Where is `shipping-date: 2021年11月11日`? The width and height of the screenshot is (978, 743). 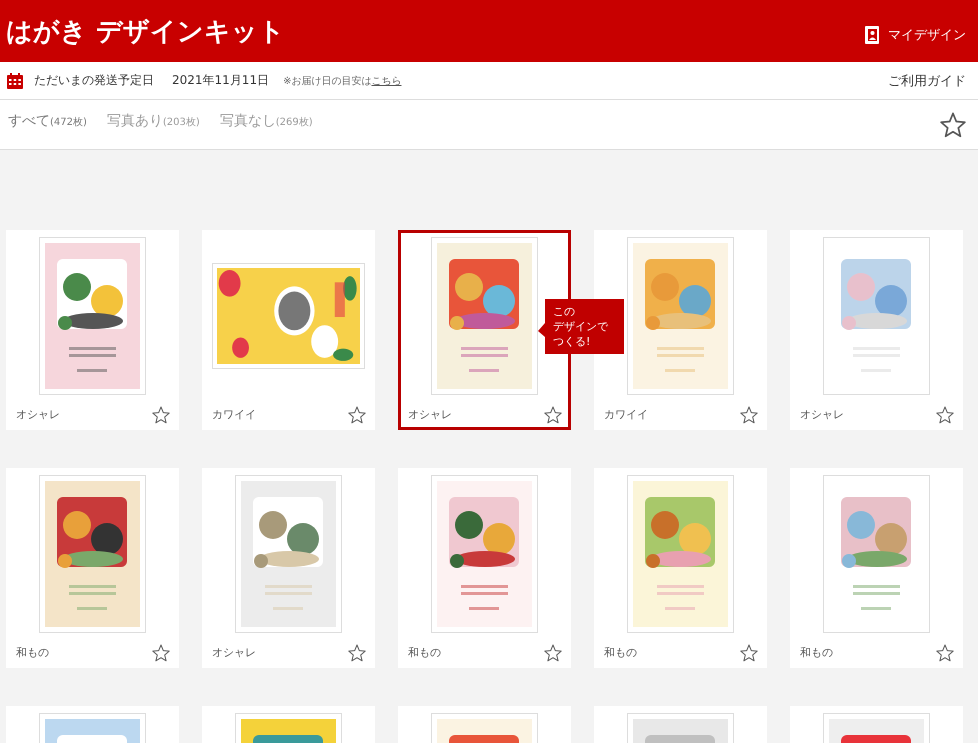 shipping-date: 2021年11月11日 is located at coordinates (221, 80).